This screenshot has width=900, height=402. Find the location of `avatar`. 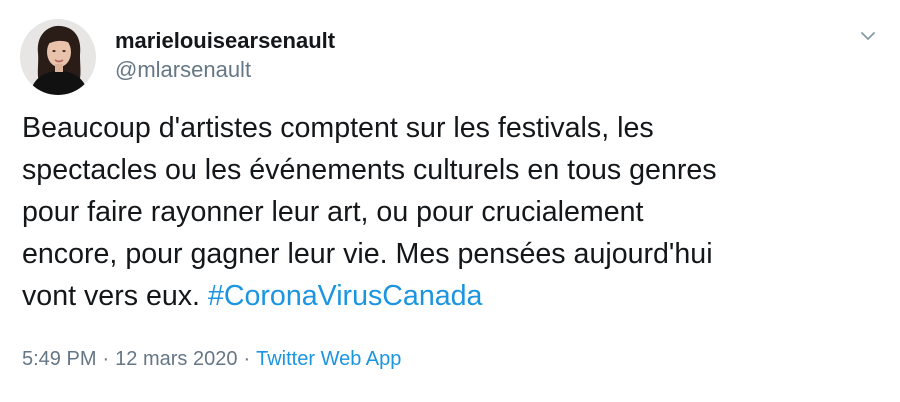

avatar is located at coordinates (58, 57).